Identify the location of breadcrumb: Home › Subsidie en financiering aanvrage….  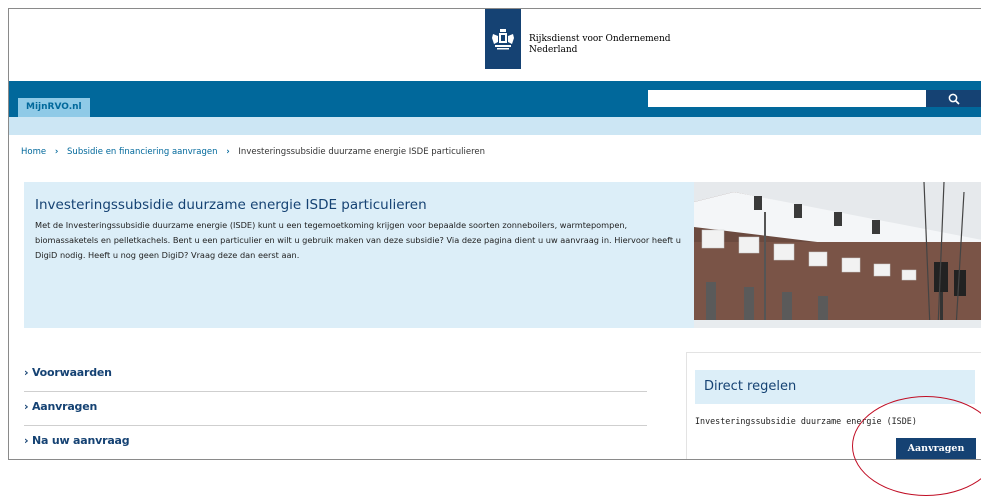
(253, 152).